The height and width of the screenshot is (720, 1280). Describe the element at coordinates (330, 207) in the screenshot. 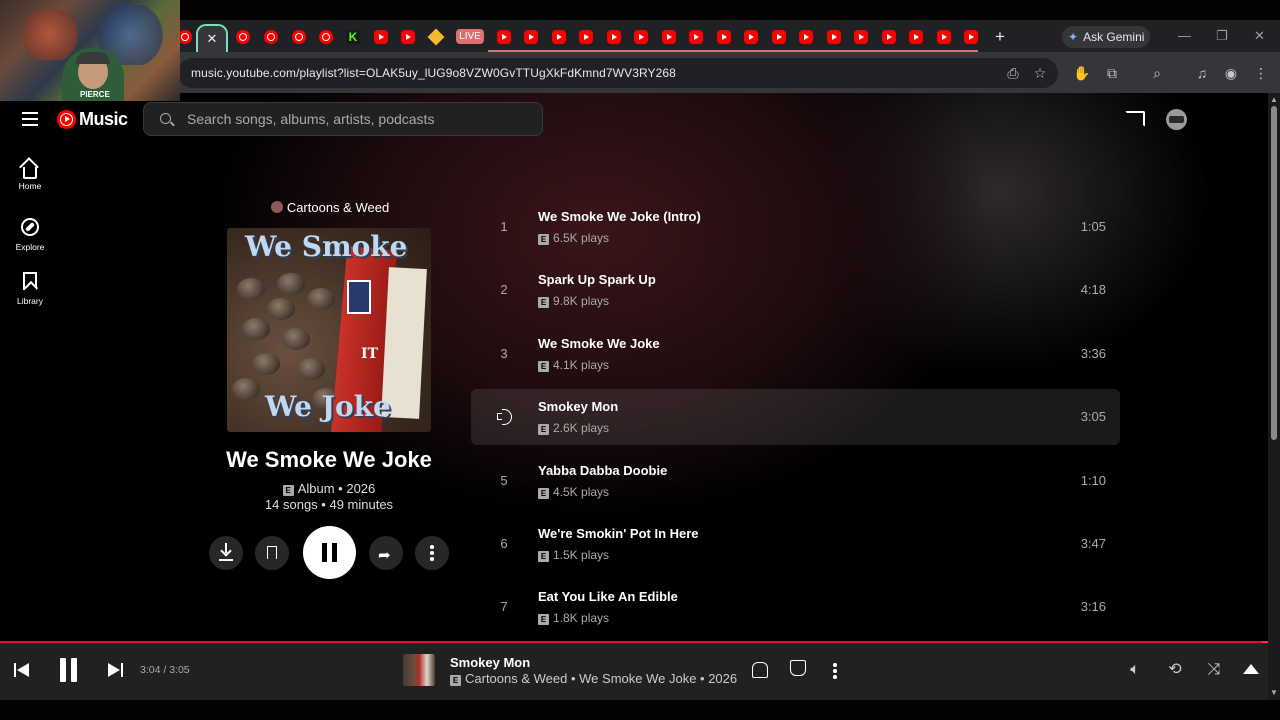

I see `album-artist-link: Cartoons & Weed` at that location.